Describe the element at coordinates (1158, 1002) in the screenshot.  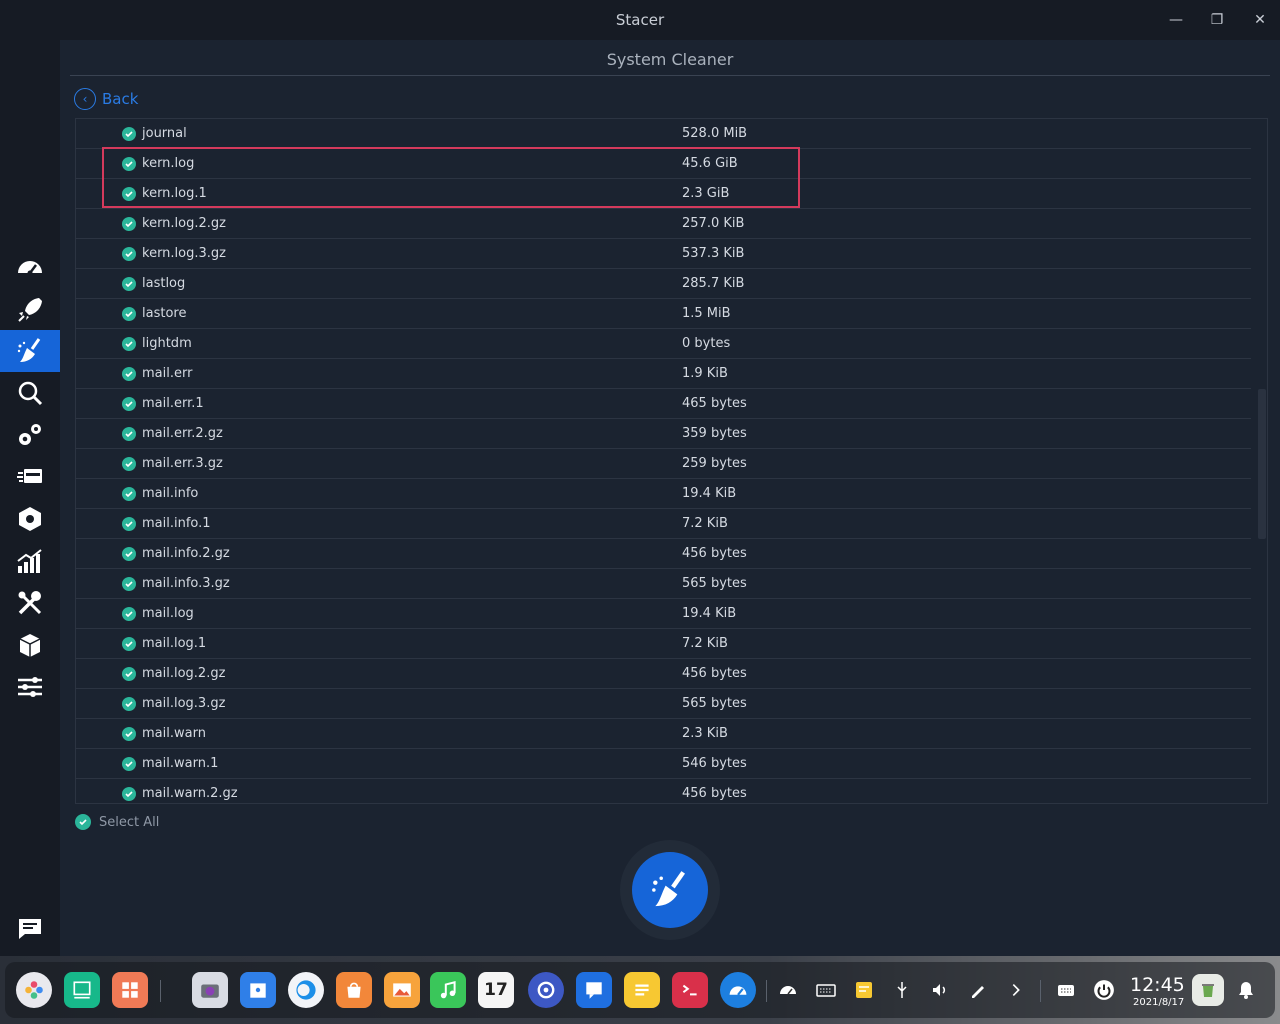
I see `clock-date: 2021/8/17` at that location.